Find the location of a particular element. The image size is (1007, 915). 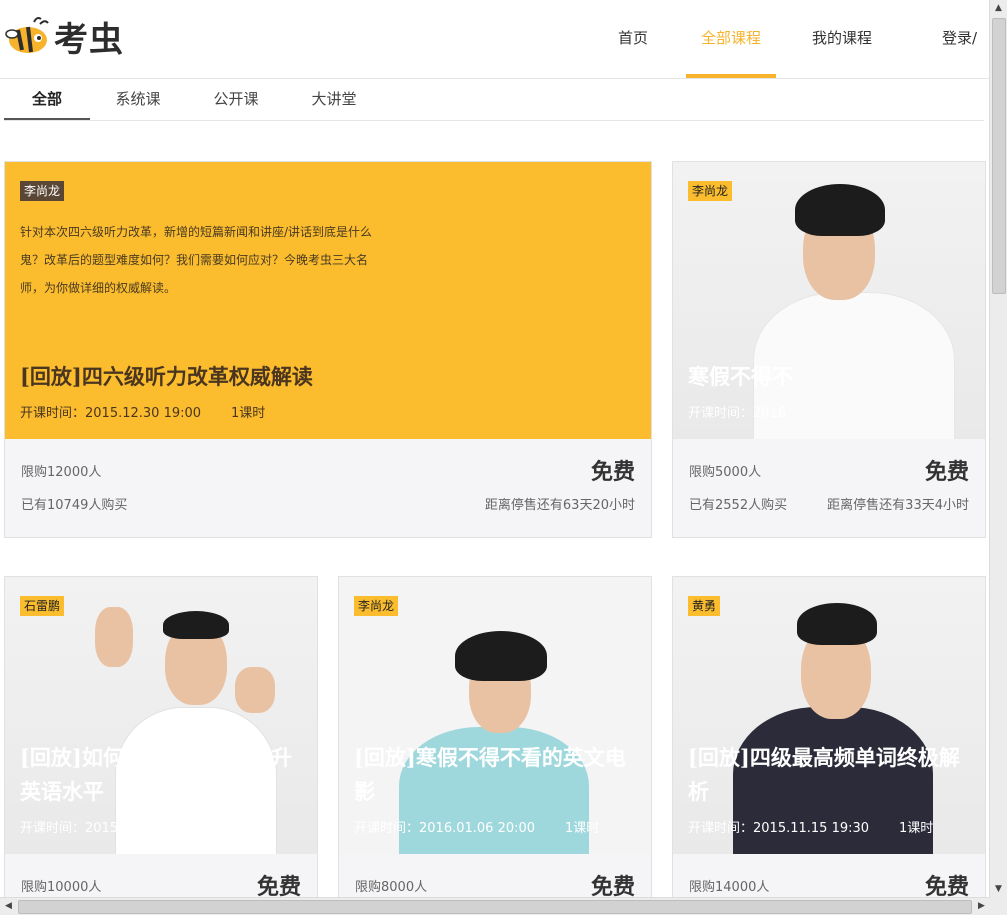

purchase-limit: 限购10000人 is located at coordinates (61, 887).